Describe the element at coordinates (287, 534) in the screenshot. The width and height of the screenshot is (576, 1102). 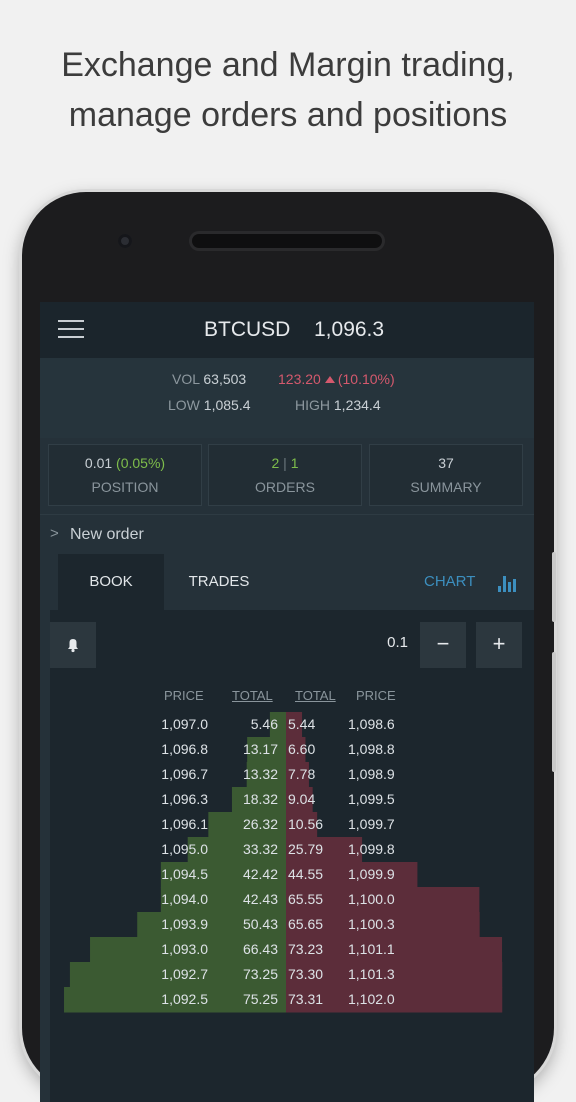
I see `new-order-toggle: > New order` at that location.